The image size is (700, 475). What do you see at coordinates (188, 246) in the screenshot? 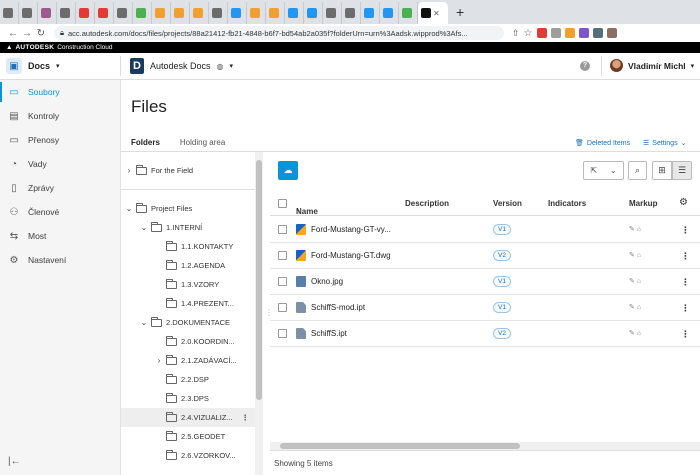
I see `folder-tree-item: 1.1.KONTAKTY` at bounding box center [188, 246].